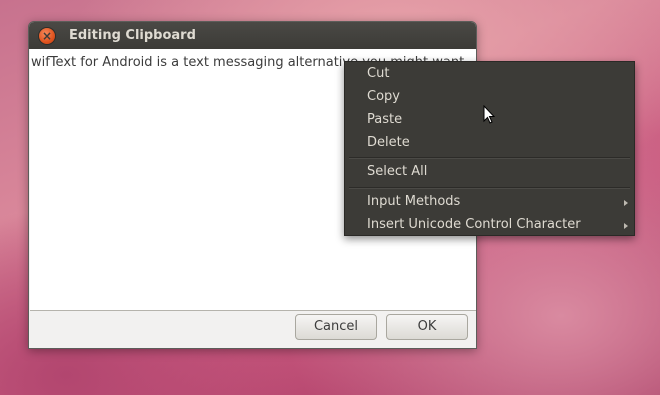  What do you see at coordinates (397, 171) in the screenshot?
I see `menu-item-select-all: Select All` at bounding box center [397, 171].